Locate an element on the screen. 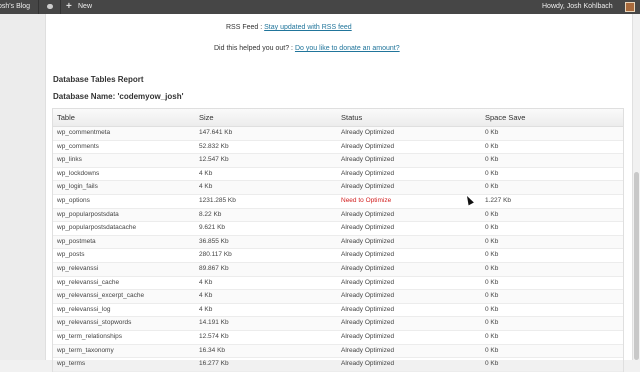 The height and width of the screenshot is (372, 640). table-name-cell: wp_commentmeta is located at coordinates (84, 132).